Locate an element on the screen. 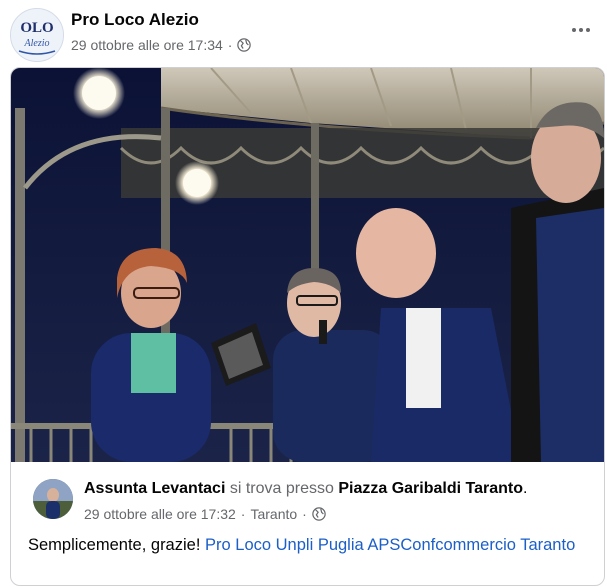  more-options-button is located at coordinates (581, 30).